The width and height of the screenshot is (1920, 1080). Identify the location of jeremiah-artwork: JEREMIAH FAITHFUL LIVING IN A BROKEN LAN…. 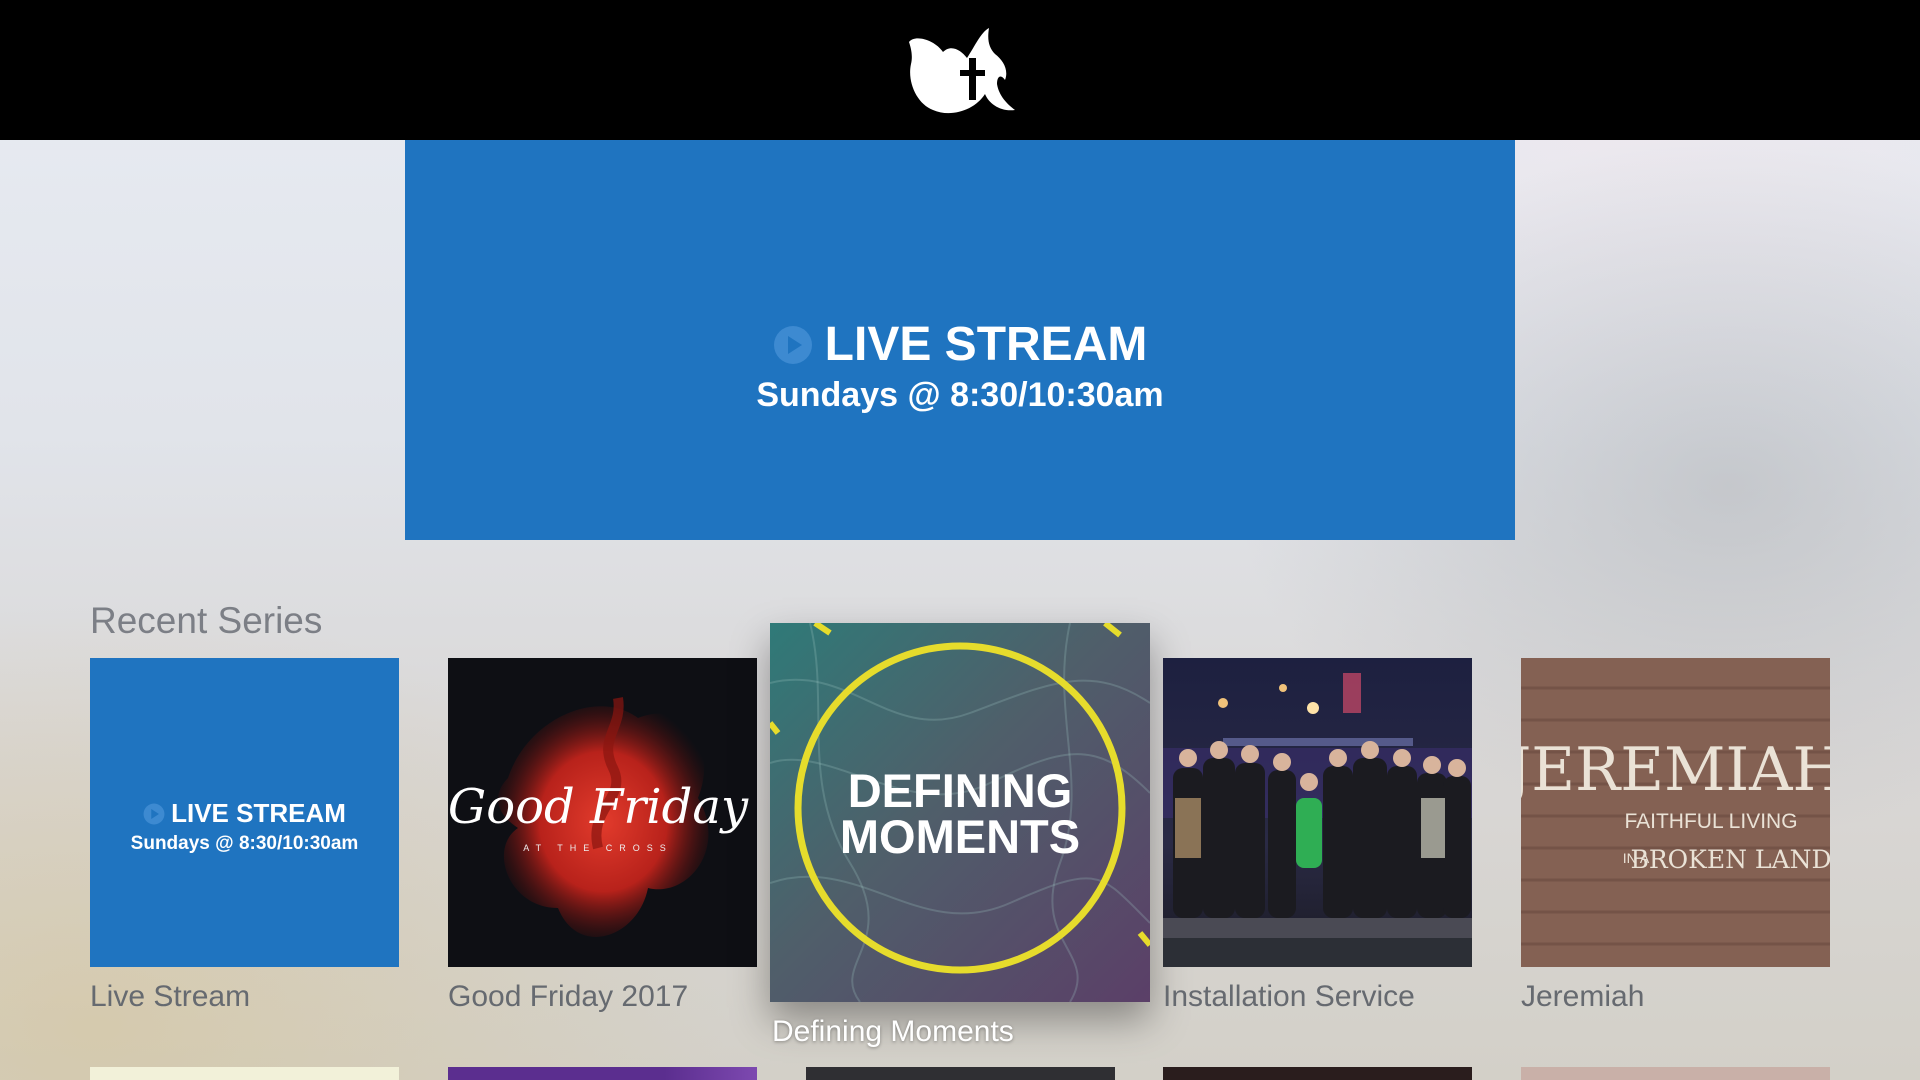
(1675, 812).